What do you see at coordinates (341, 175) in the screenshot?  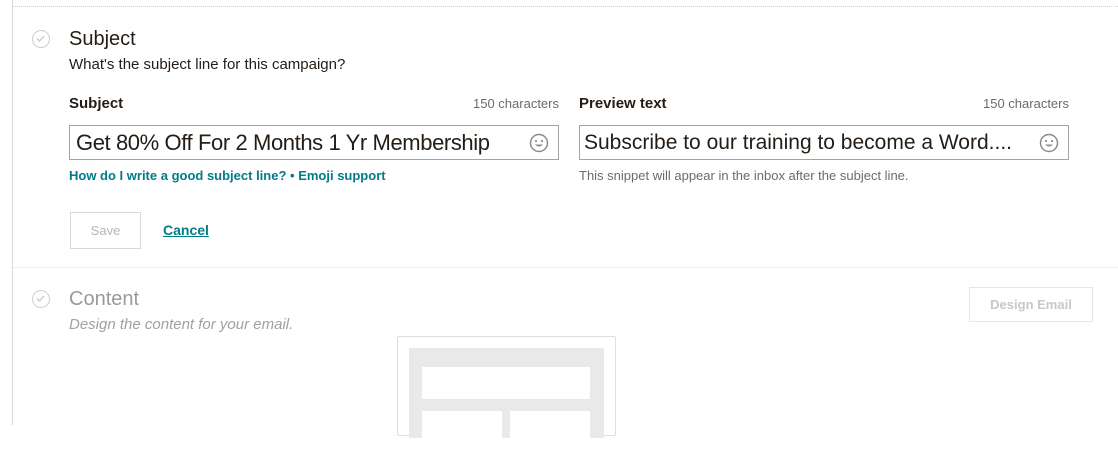 I see `emoji-support-link: Emoji support` at bounding box center [341, 175].